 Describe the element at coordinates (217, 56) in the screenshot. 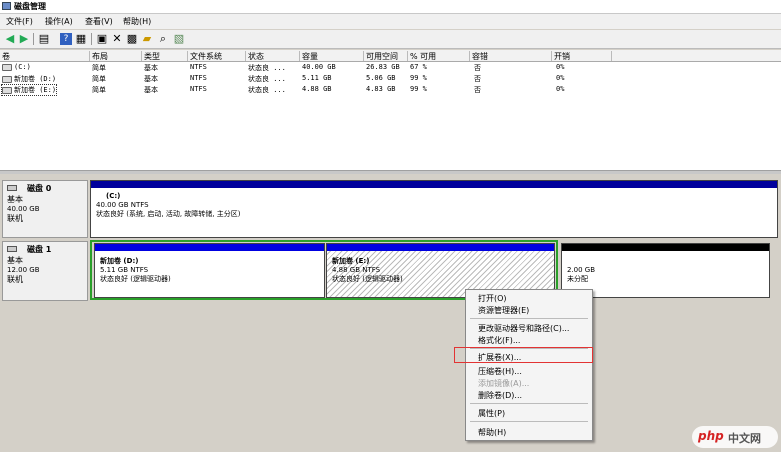

I see `col-filesystem: 文件系统` at that location.